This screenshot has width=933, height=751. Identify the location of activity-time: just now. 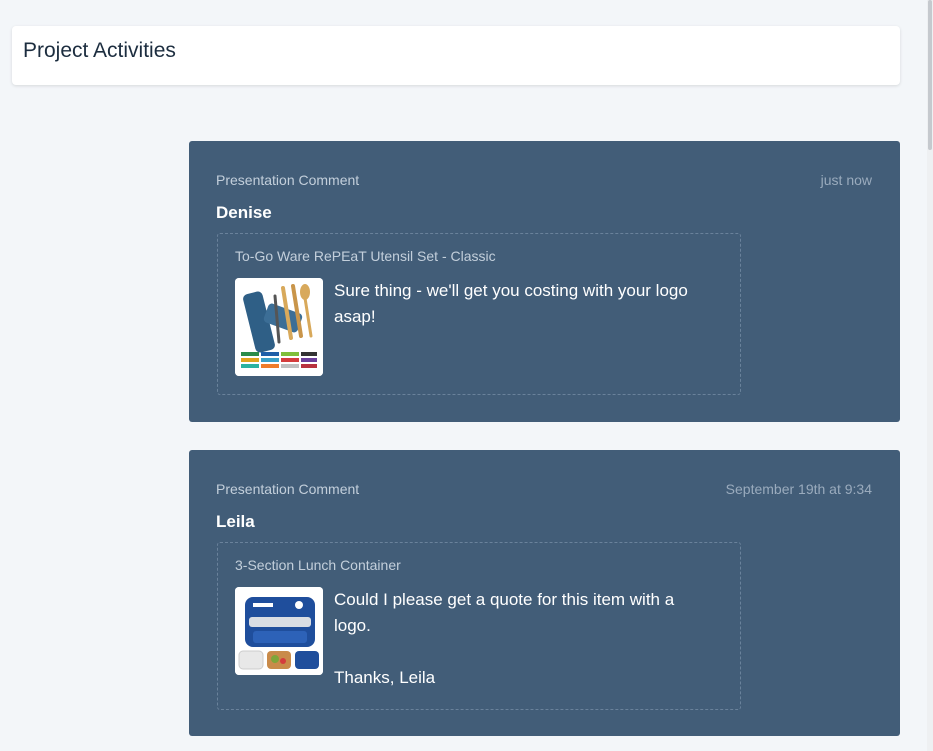
(846, 180).